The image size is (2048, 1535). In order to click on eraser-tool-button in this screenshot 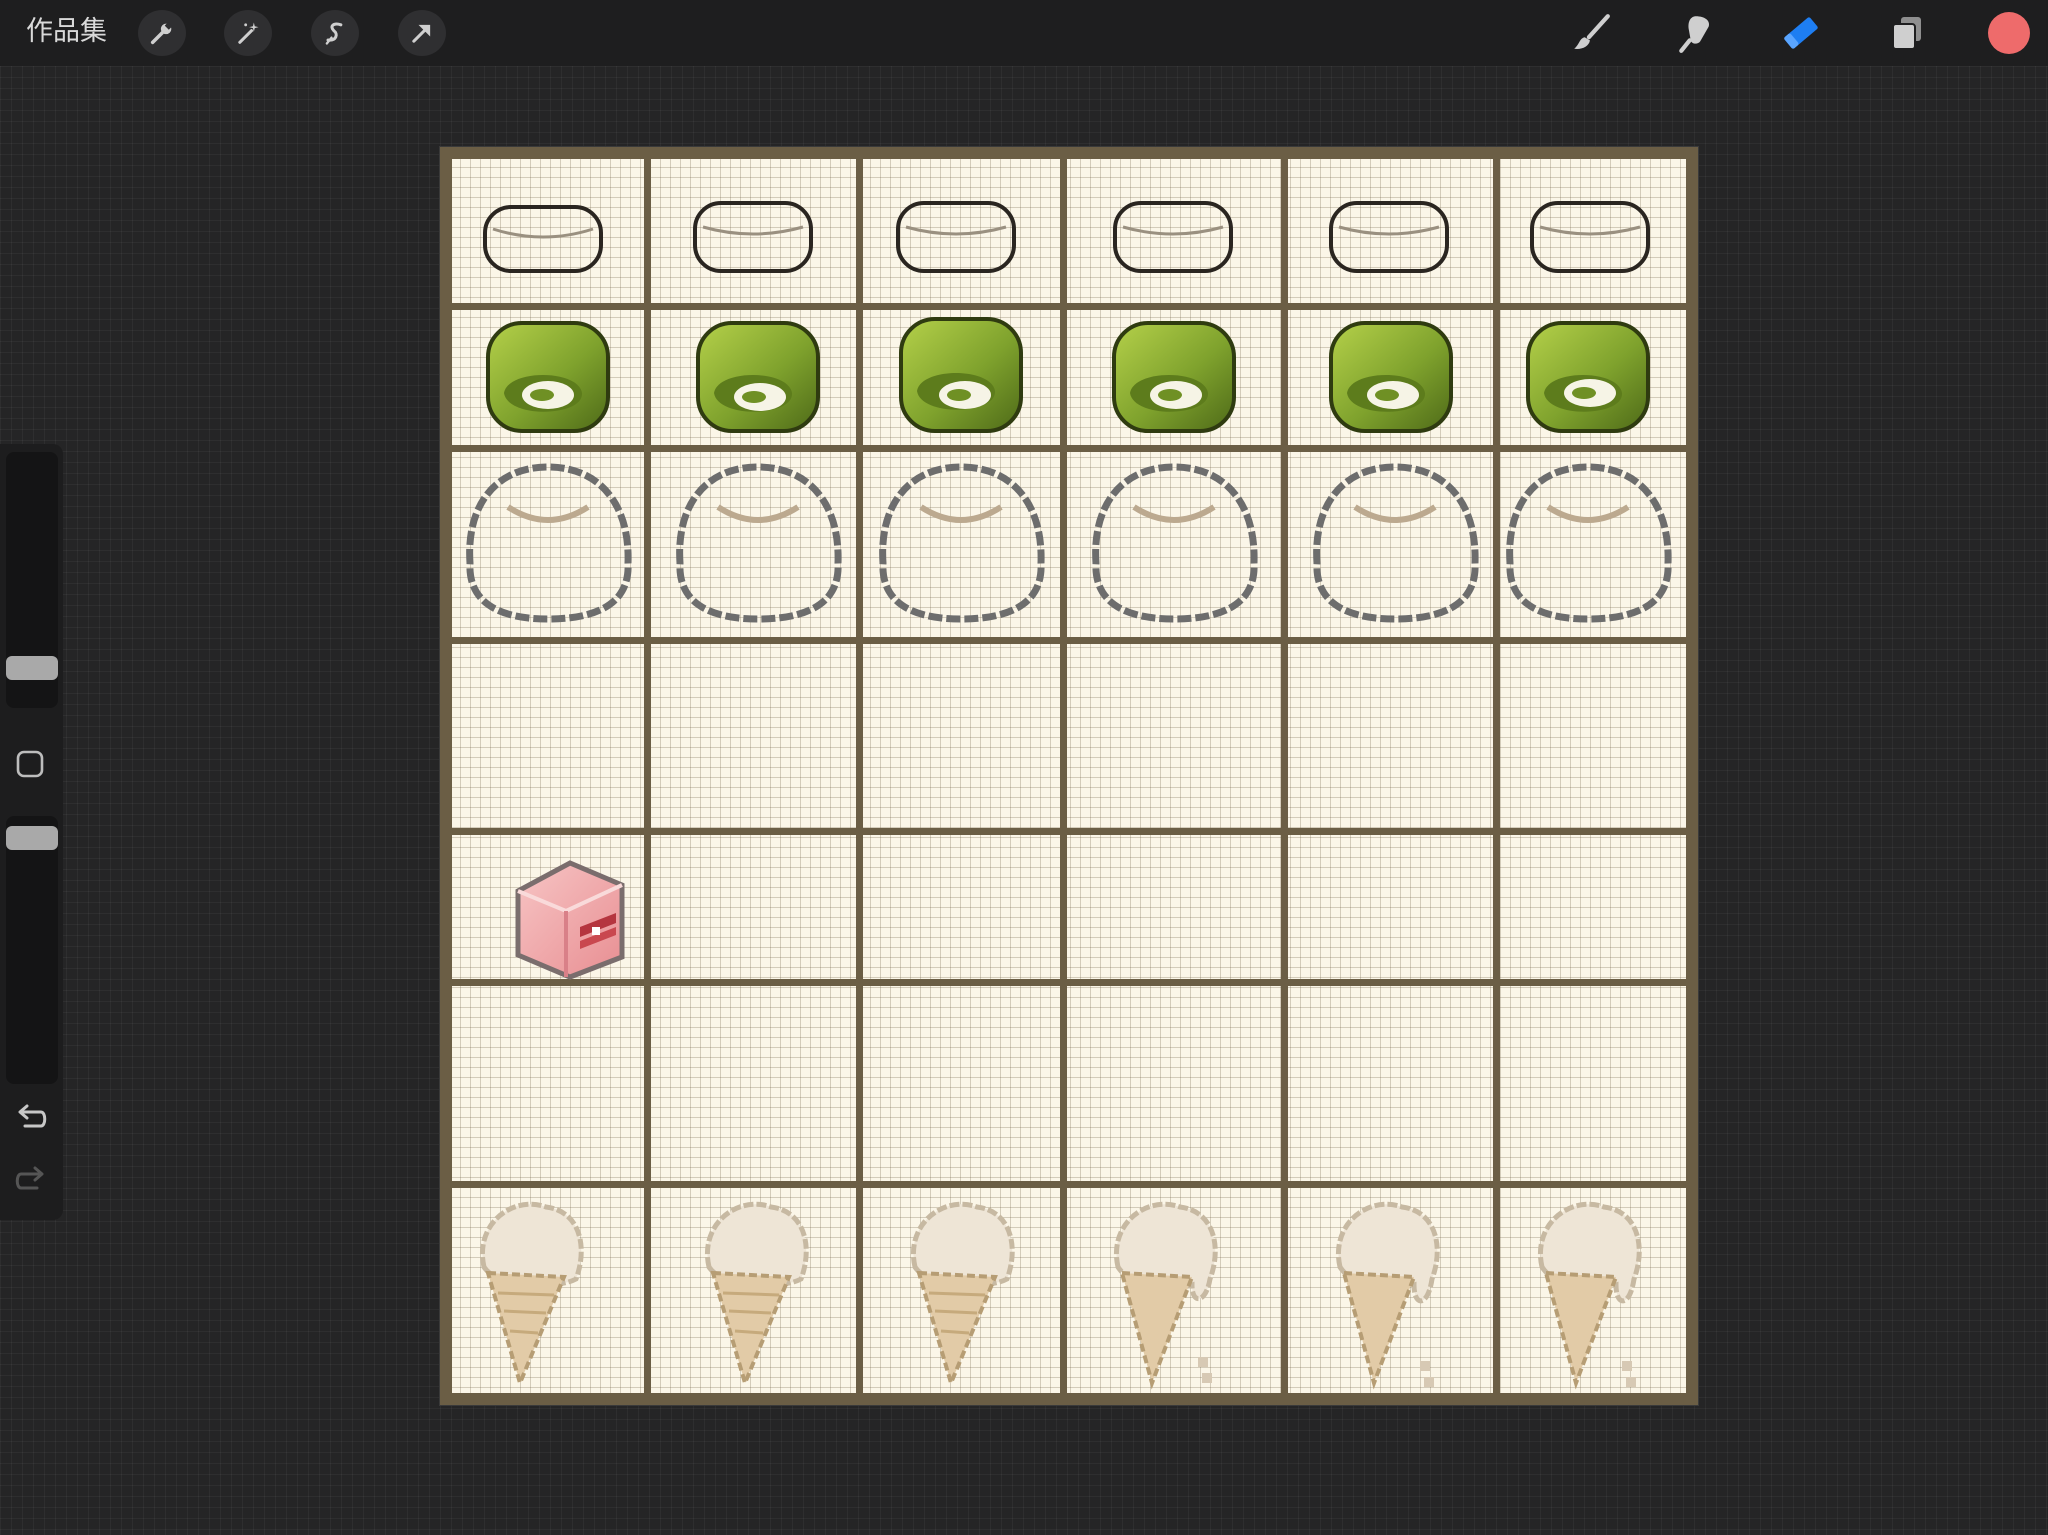, I will do `click(1801, 33)`.